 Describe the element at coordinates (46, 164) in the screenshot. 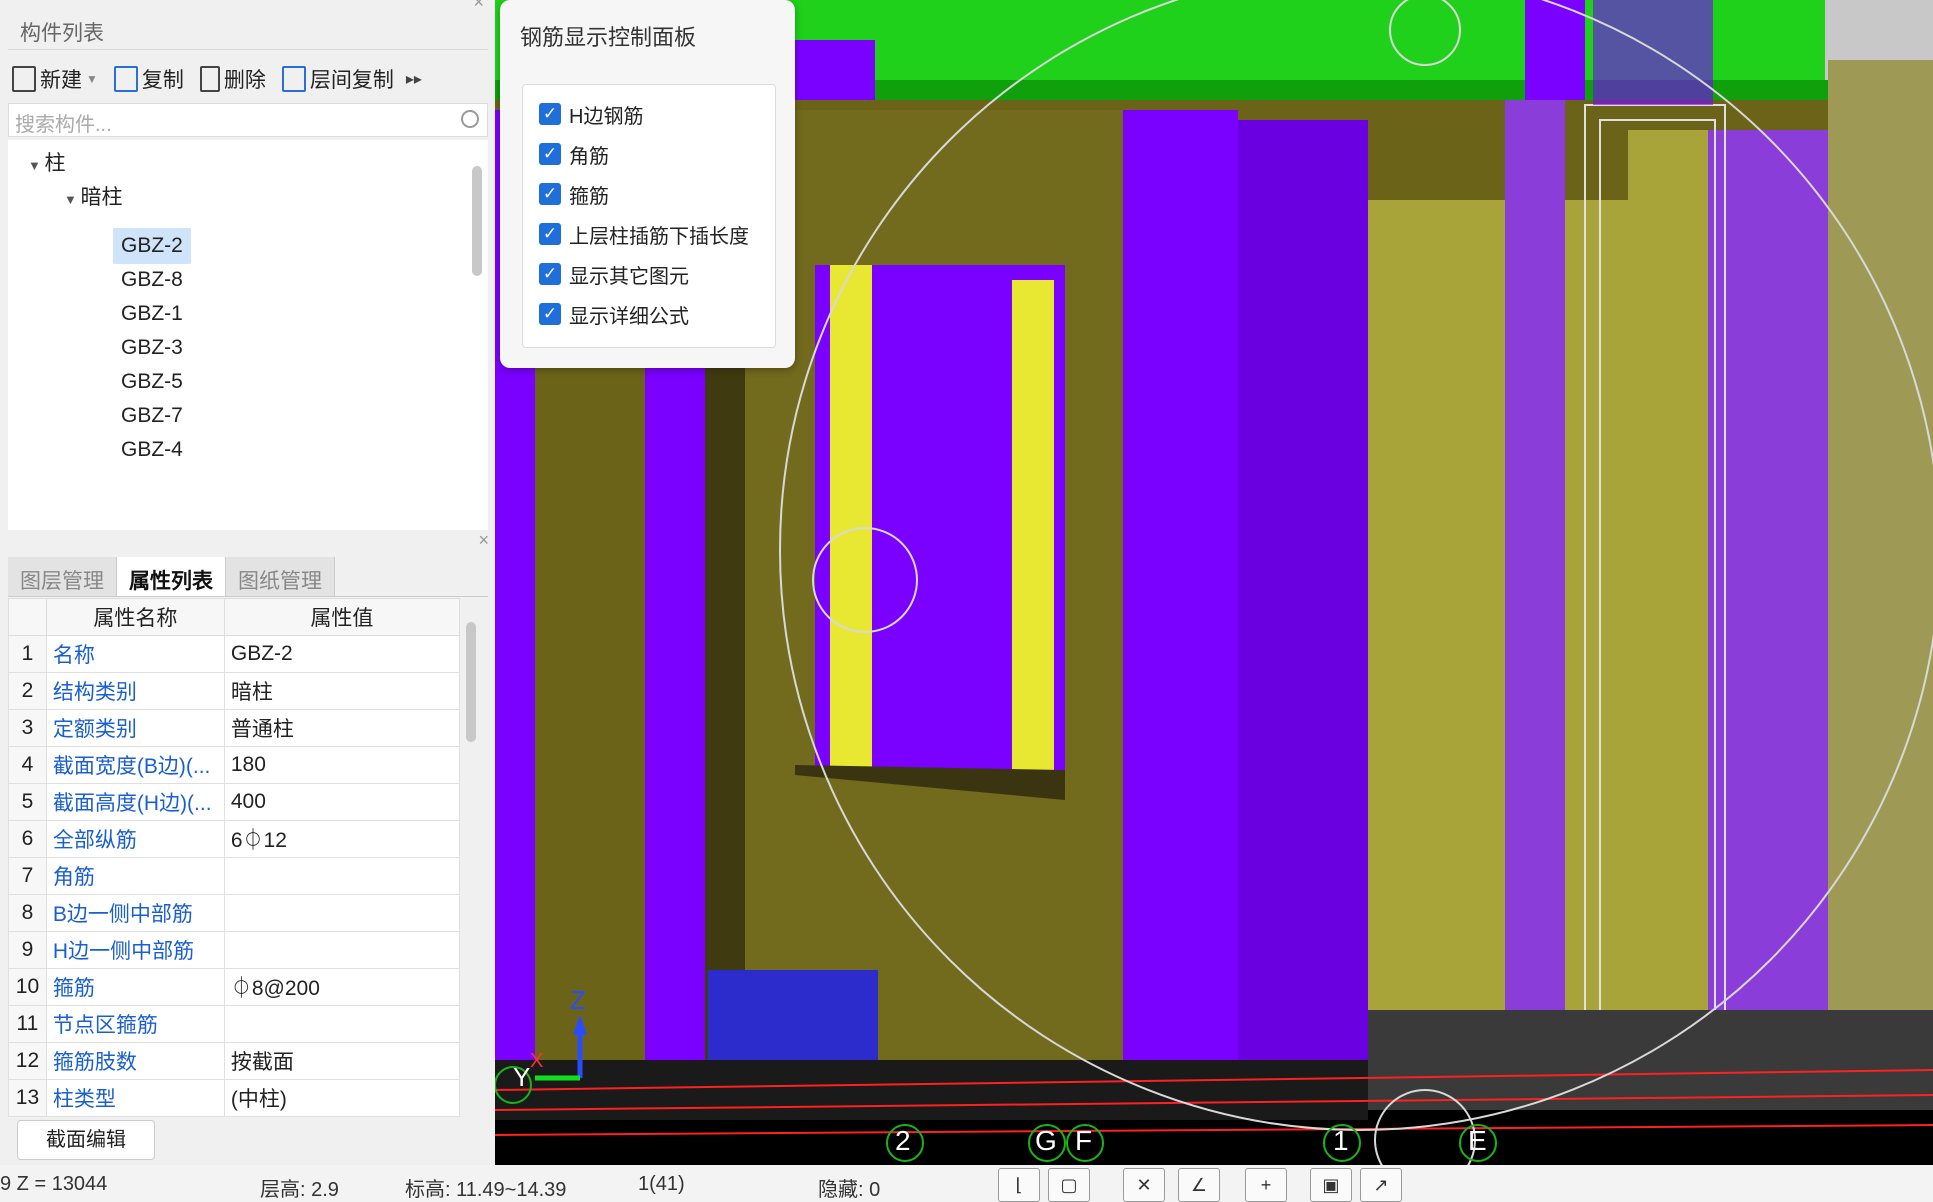

I see `tree-root-item: ▼ 柱` at that location.